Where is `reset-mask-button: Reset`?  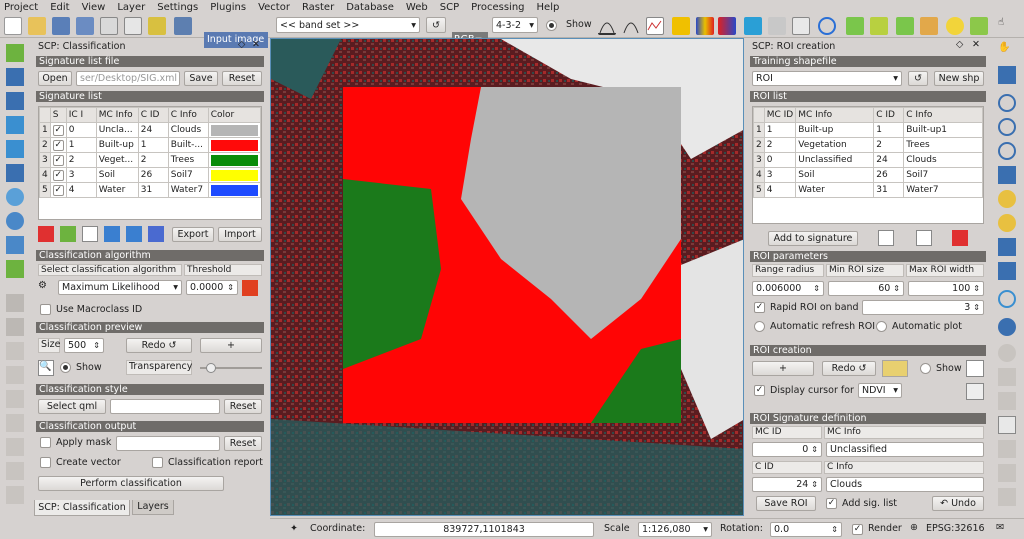 reset-mask-button: Reset is located at coordinates (243, 443).